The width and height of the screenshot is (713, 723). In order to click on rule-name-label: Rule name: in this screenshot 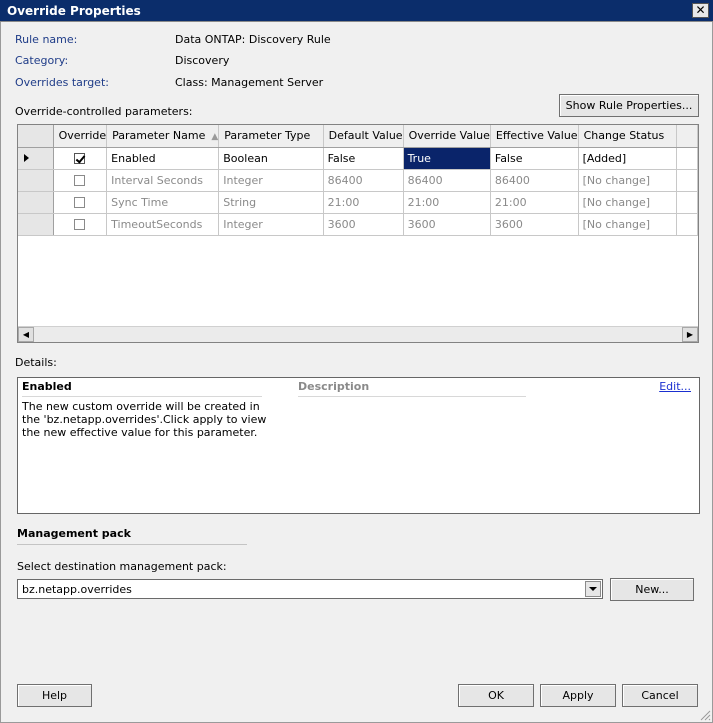, I will do `click(46, 39)`.